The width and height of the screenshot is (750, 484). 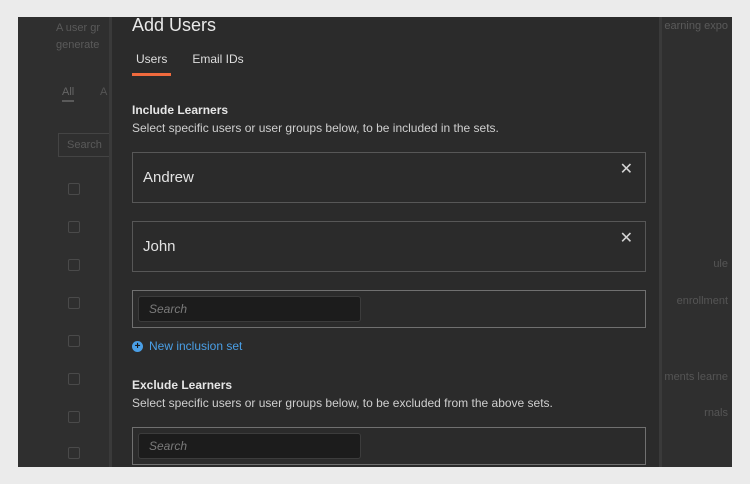 I want to click on selected-user-name: Andrew, so click(x=168, y=177).